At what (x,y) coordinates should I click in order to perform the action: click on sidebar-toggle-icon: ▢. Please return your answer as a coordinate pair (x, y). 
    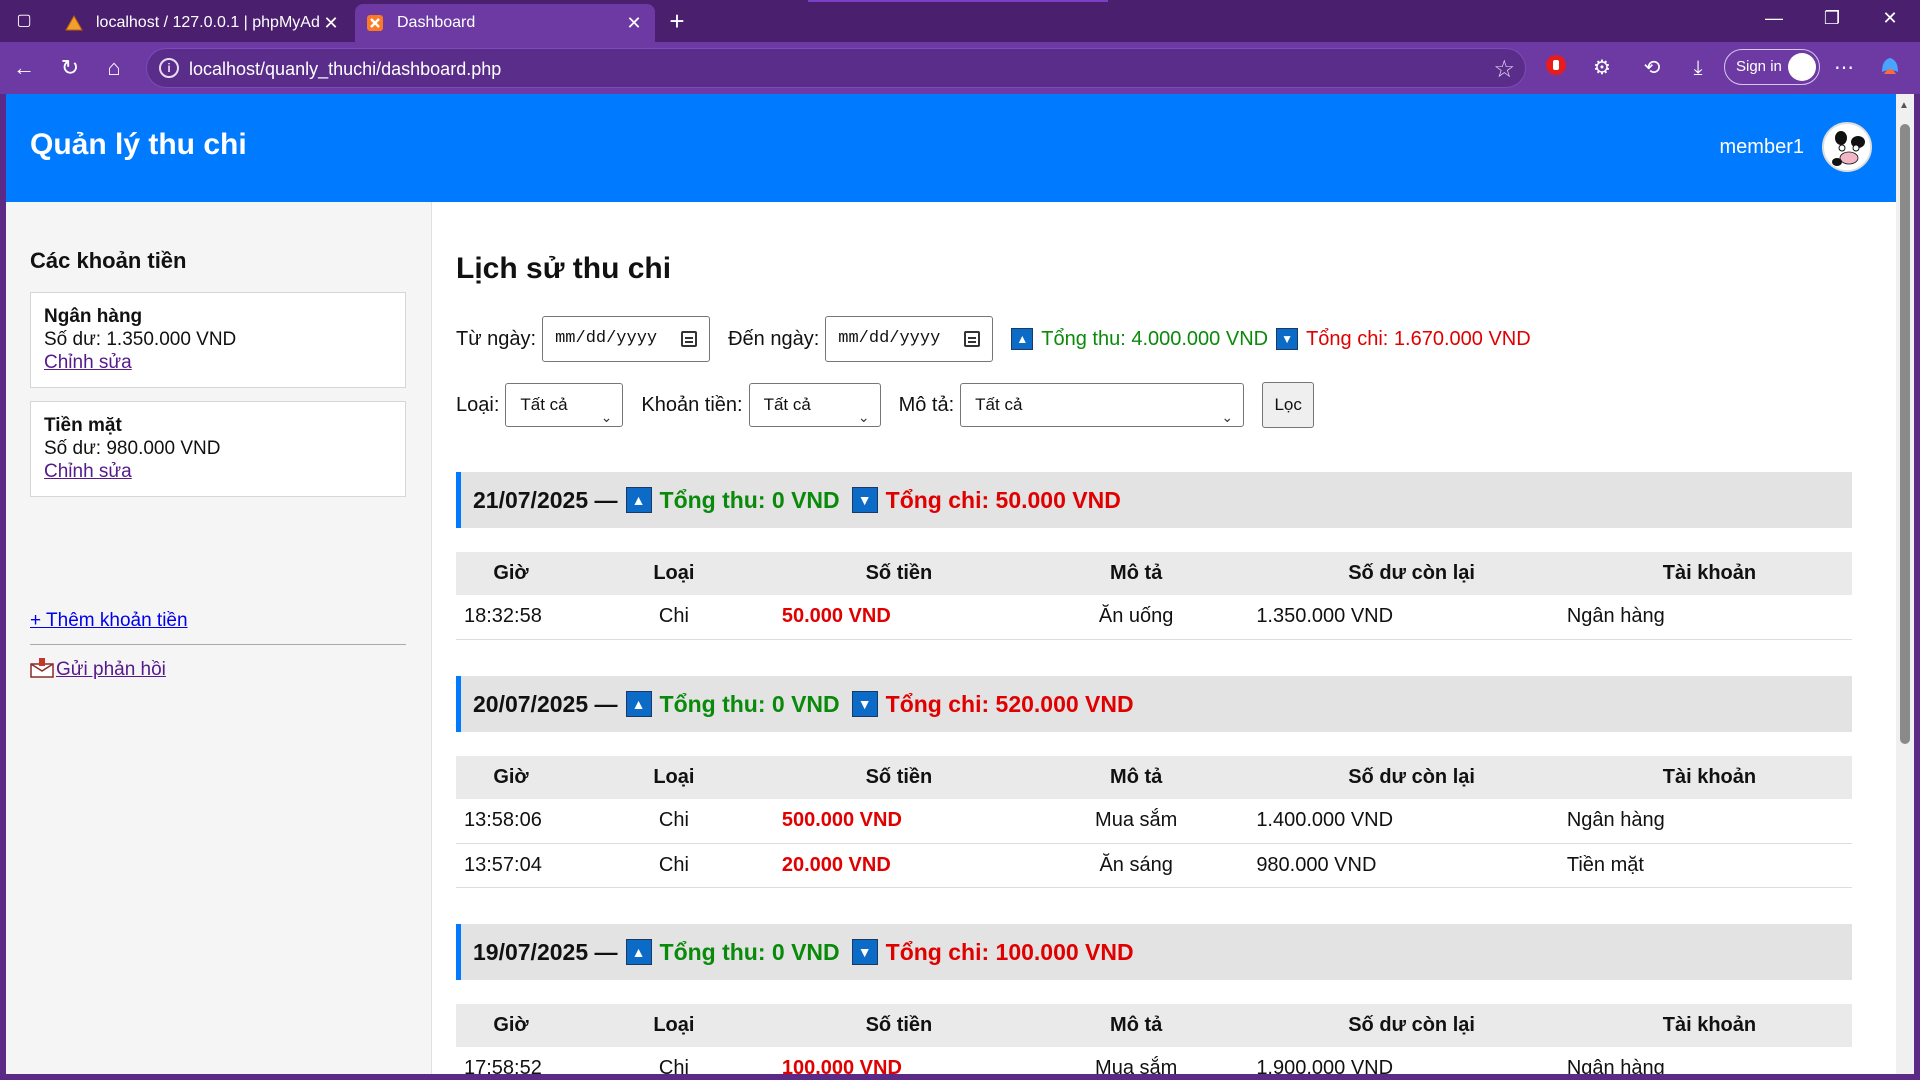
    Looking at the image, I should click on (24, 21).